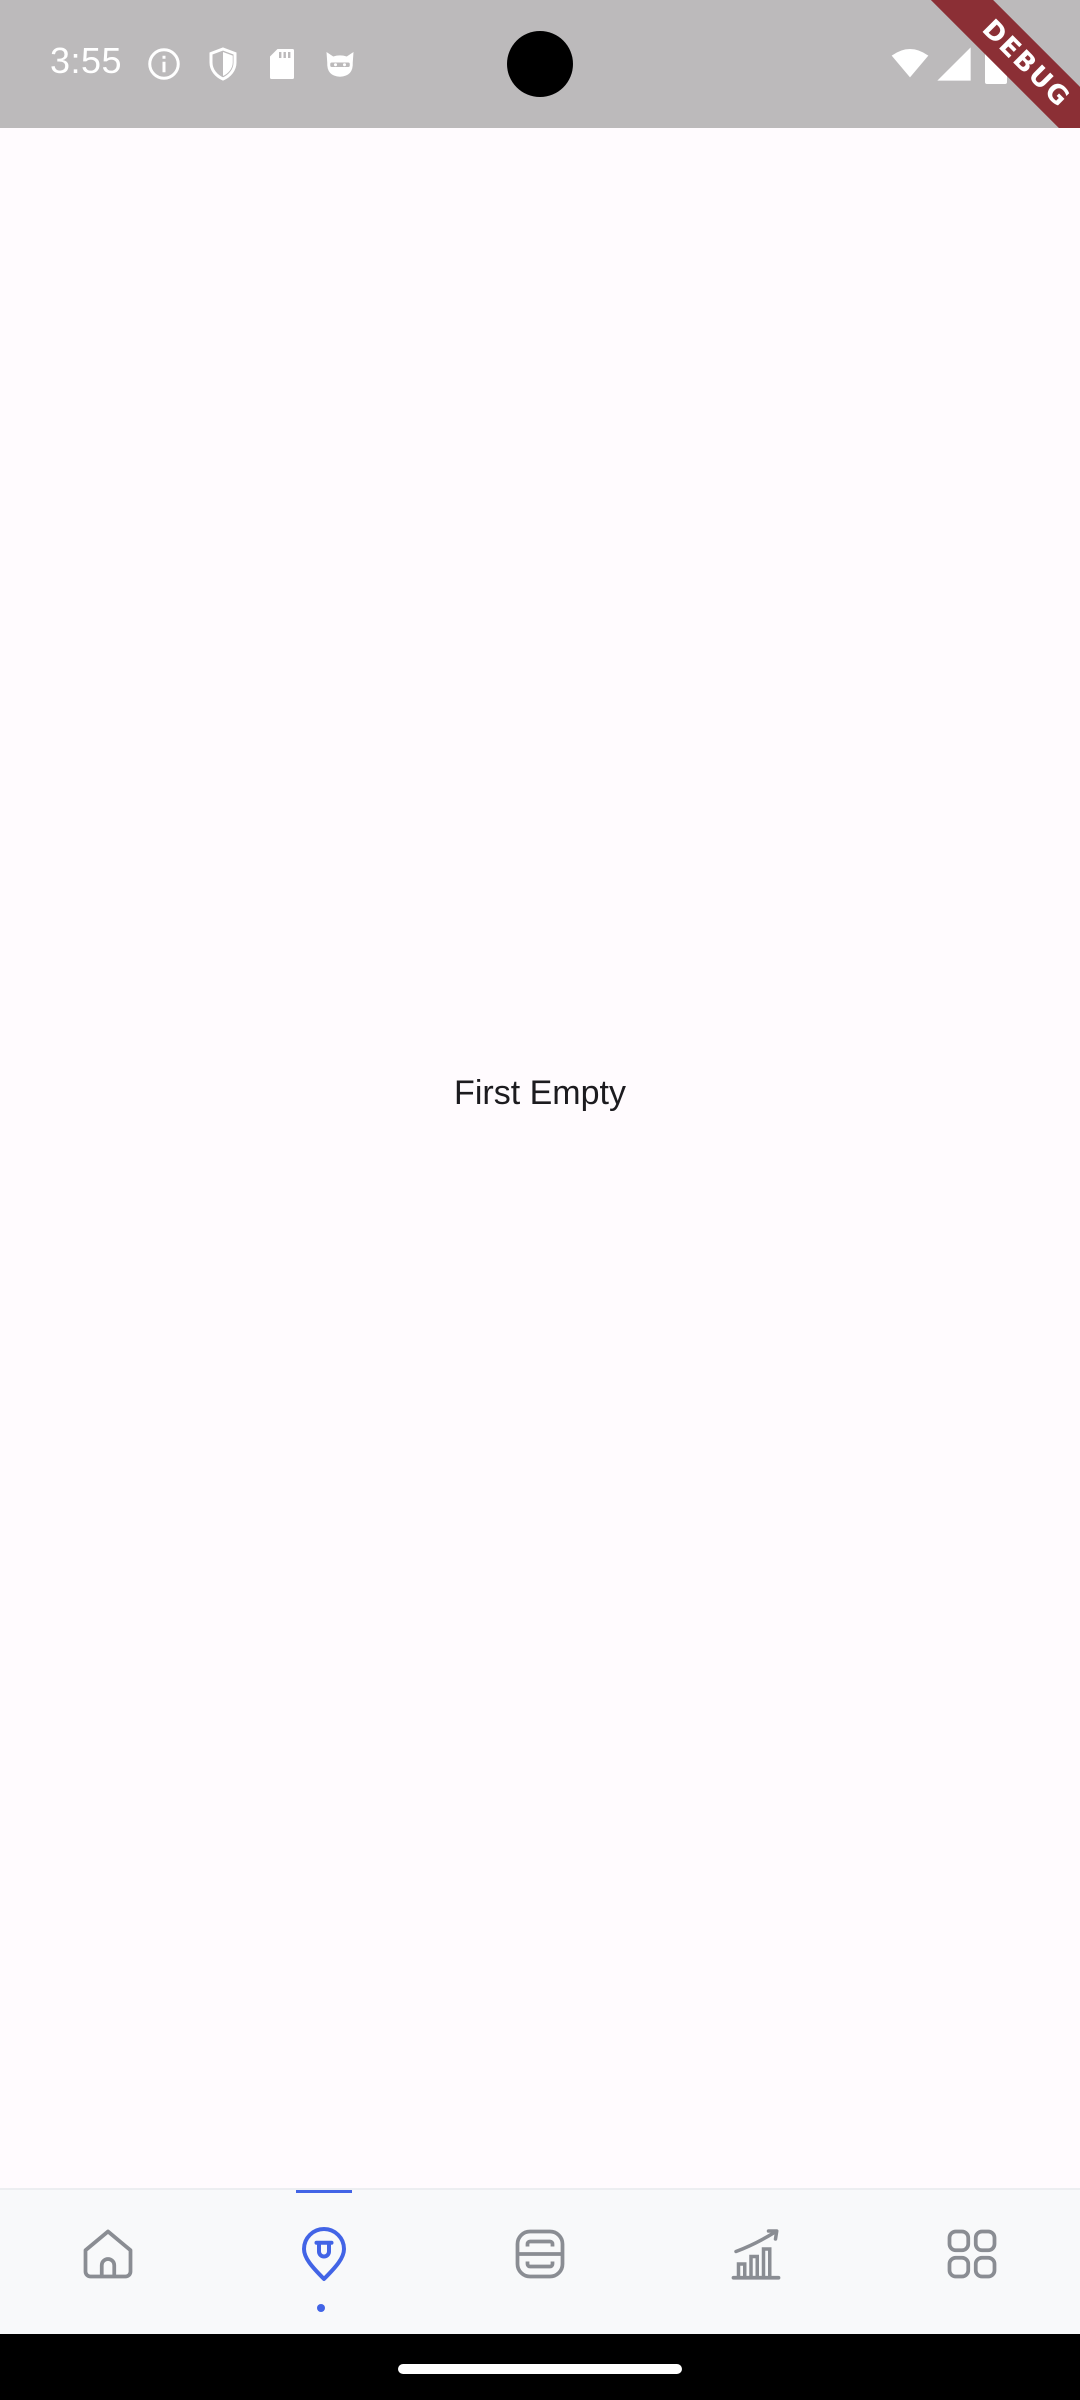 The image size is (1080, 2400). Describe the element at coordinates (223, 64) in the screenshot. I see `shield-icon` at that location.